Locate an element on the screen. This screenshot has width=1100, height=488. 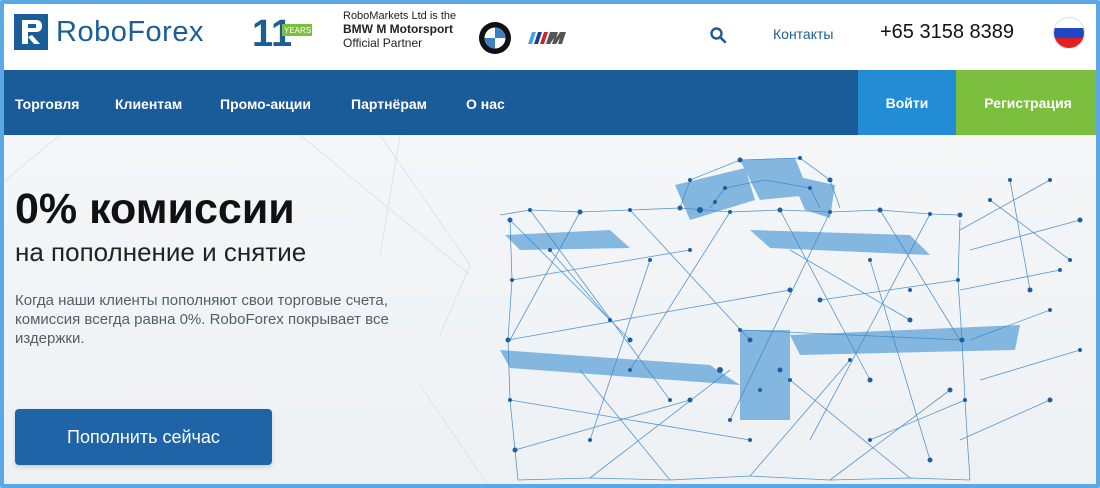
logo-text: RoboForex is located at coordinates (130, 31).